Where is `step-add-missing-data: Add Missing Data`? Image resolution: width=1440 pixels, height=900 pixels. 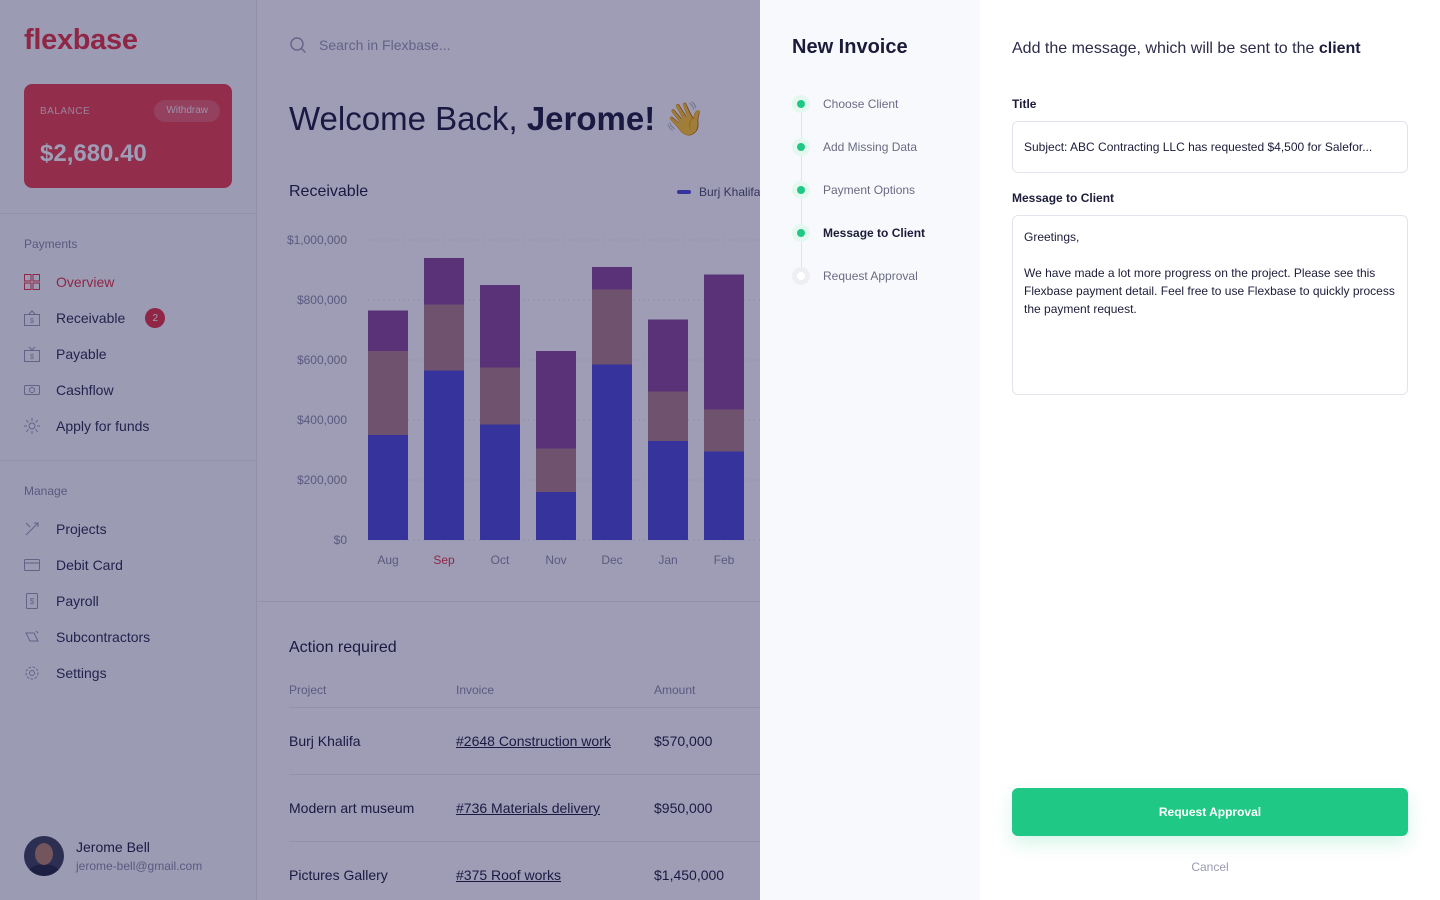 step-add-missing-data: Add Missing Data is located at coordinates (854, 147).